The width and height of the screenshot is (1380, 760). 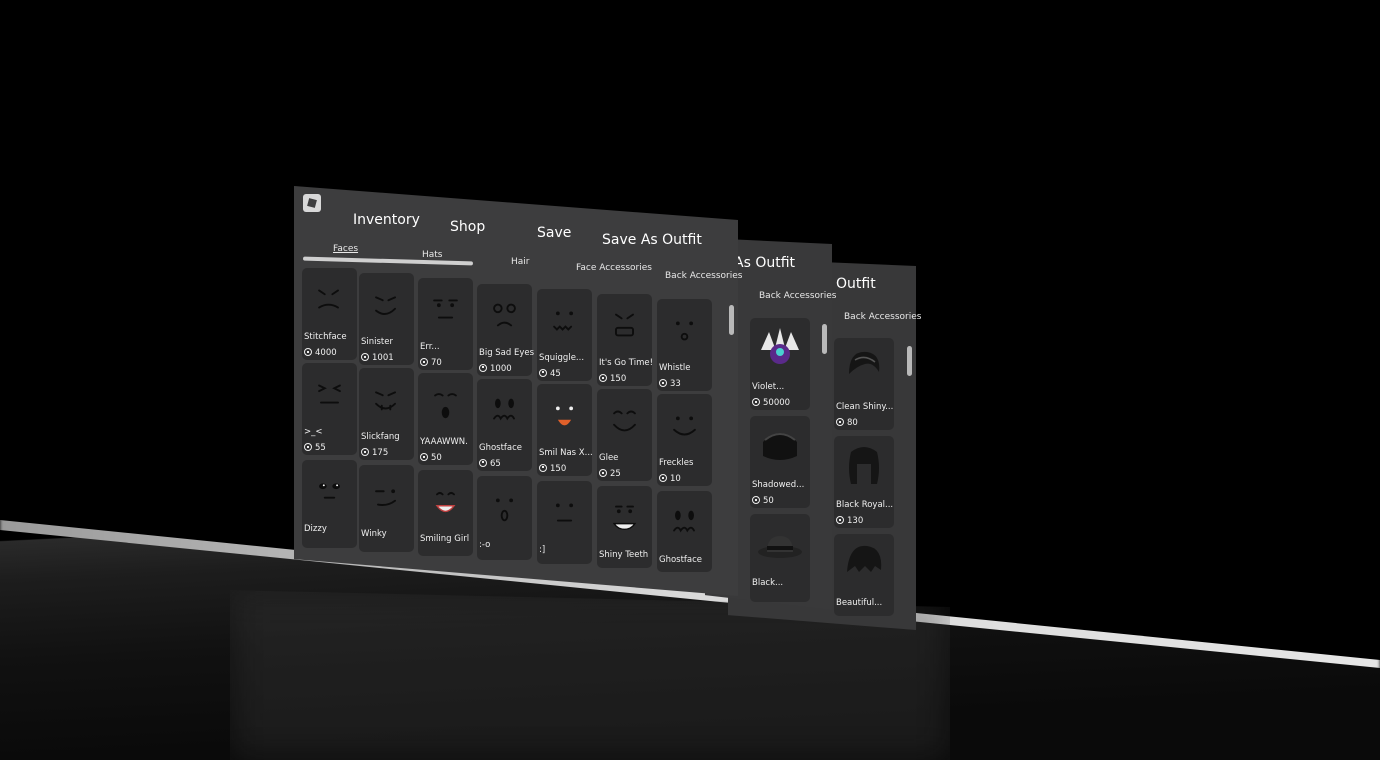 I want to click on black-fedora-icon, so click(x=780, y=545).